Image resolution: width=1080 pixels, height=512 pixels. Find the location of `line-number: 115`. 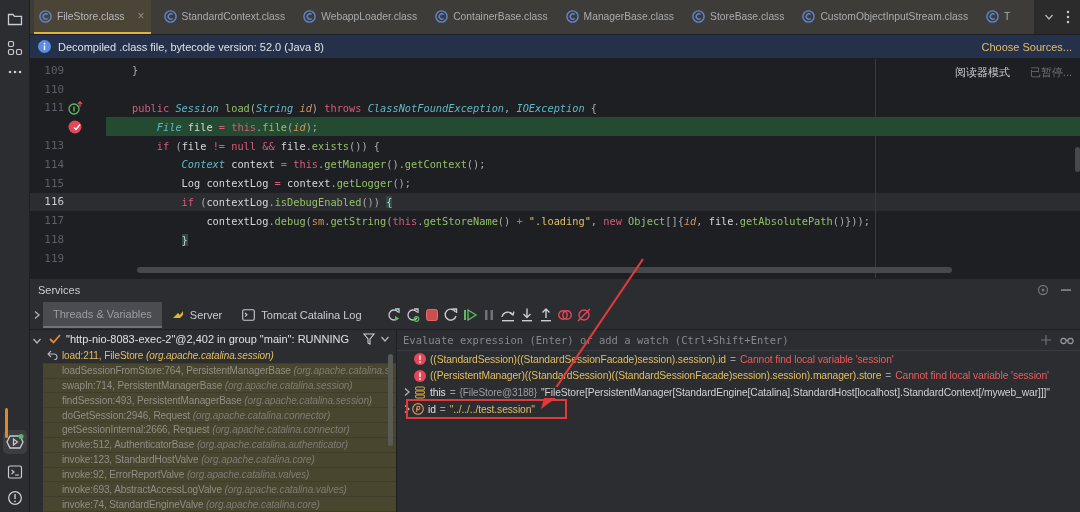

line-number: 115 is located at coordinates (53, 183).